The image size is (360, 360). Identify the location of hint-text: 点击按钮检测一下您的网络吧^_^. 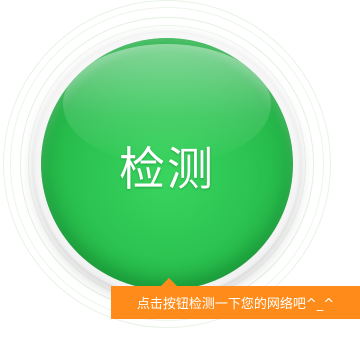
(235, 304).